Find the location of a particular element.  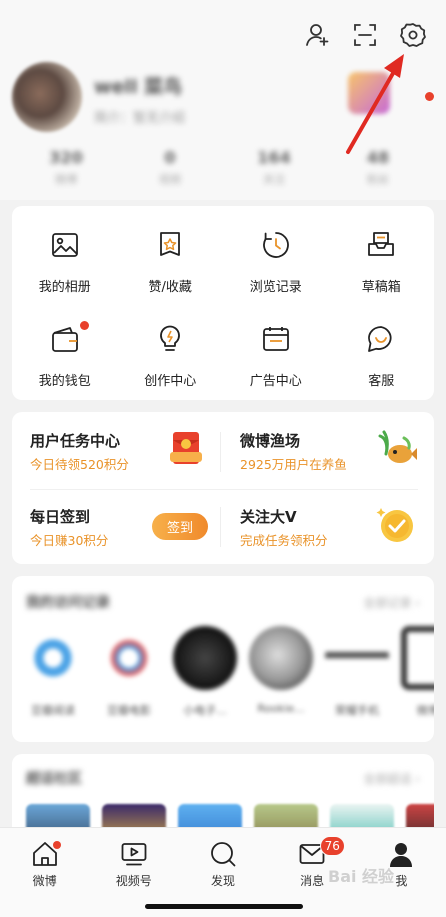

photo-album-icon is located at coordinates (65, 245).